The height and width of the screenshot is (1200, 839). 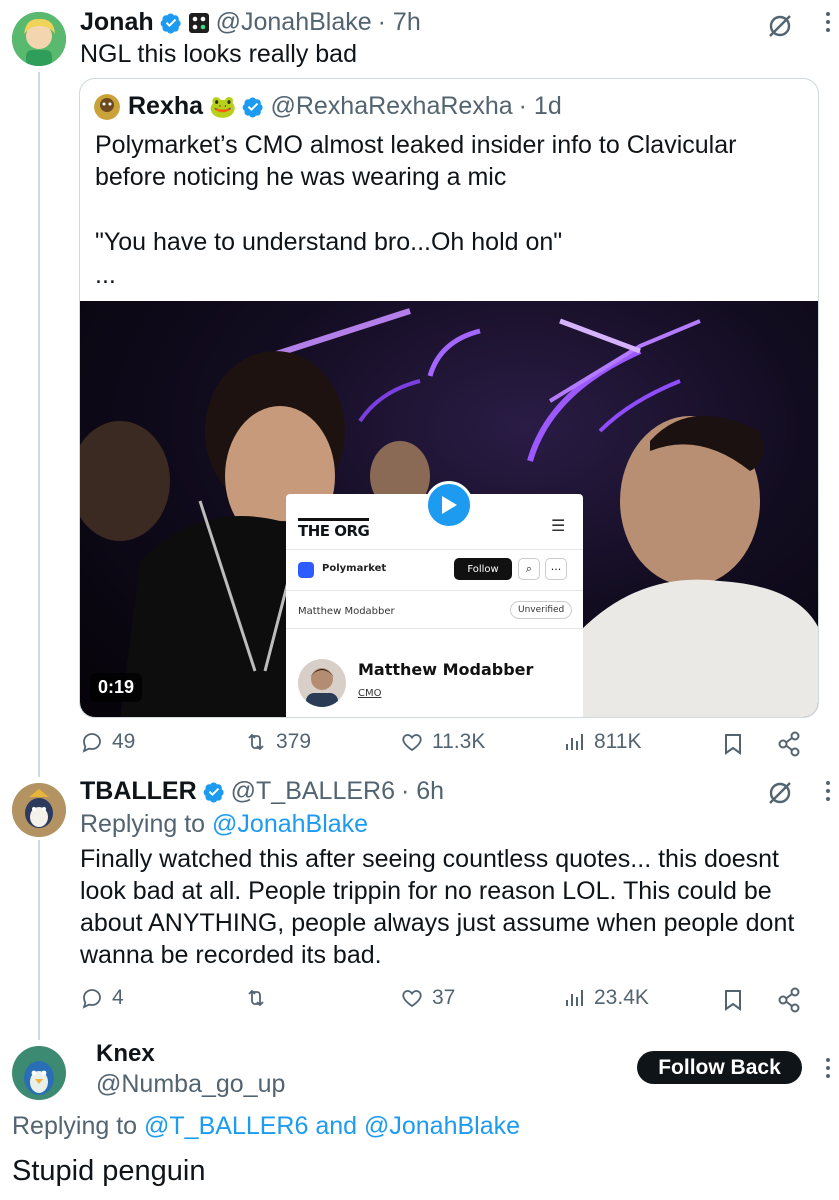 I want to click on like-count: 11.3K, so click(x=459, y=741).